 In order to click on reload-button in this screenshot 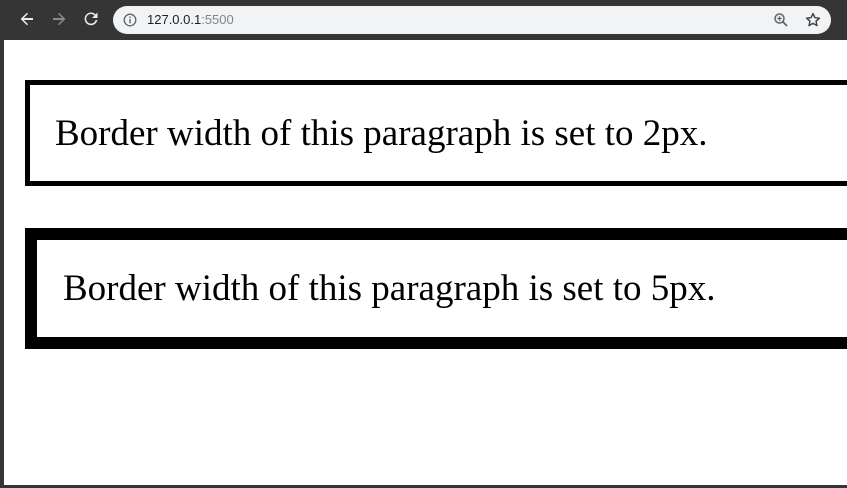, I will do `click(91, 19)`.